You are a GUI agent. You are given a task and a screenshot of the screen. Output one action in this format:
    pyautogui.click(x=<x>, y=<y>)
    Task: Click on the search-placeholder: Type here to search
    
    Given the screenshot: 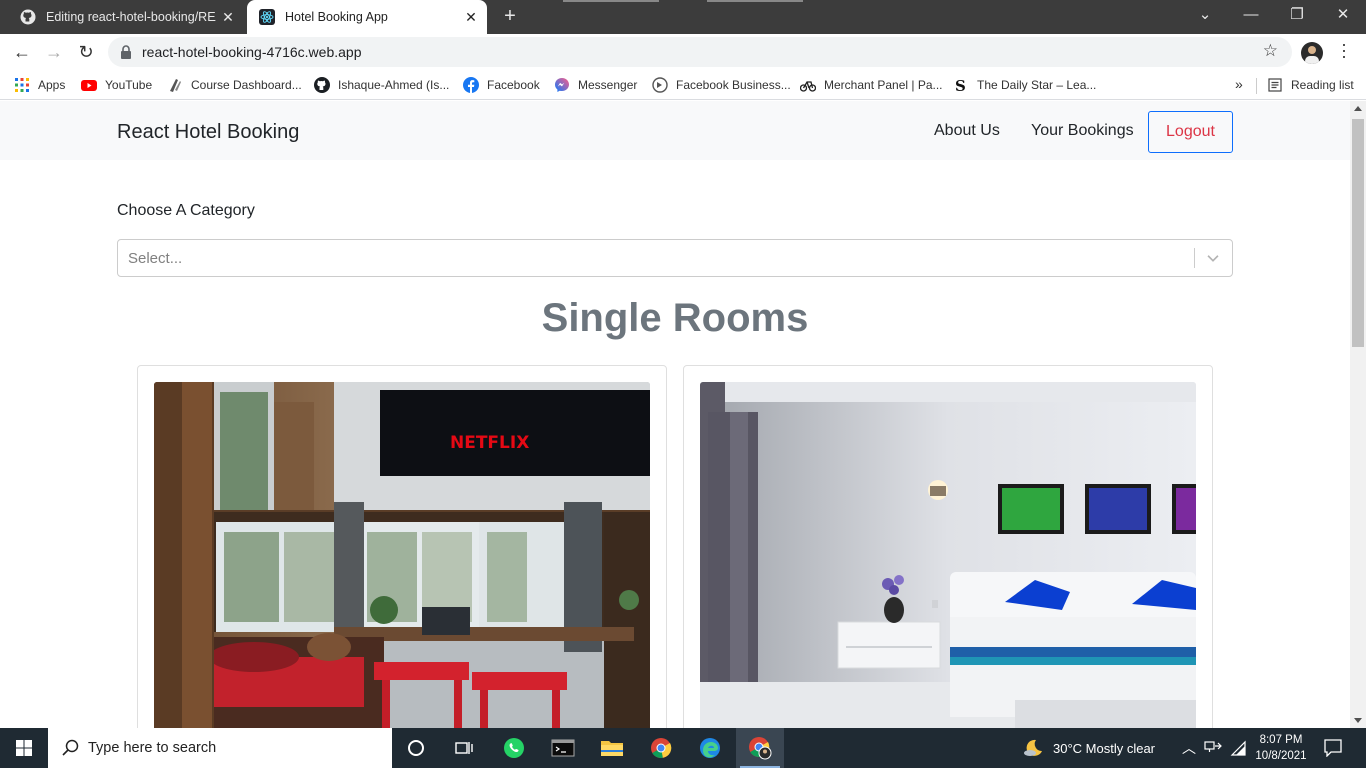 What is the action you would take?
    pyautogui.click(x=152, y=748)
    